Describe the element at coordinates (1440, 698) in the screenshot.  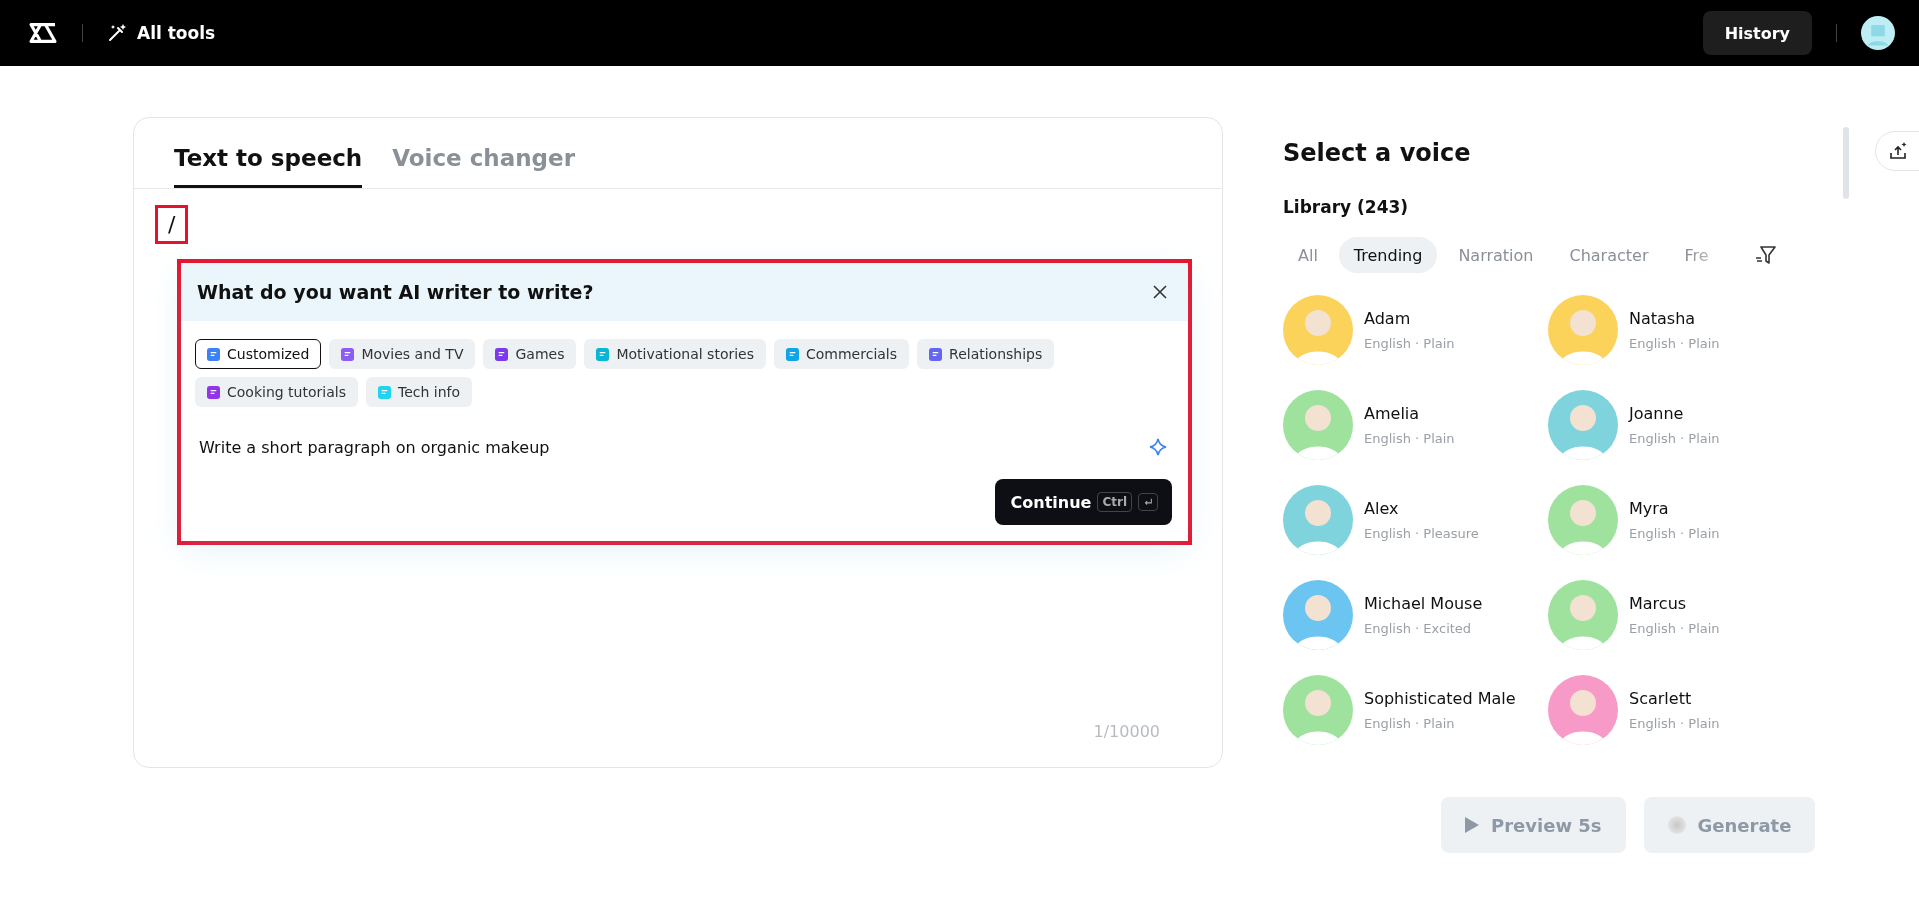
I see `voice-name: Sophisticated Male` at that location.